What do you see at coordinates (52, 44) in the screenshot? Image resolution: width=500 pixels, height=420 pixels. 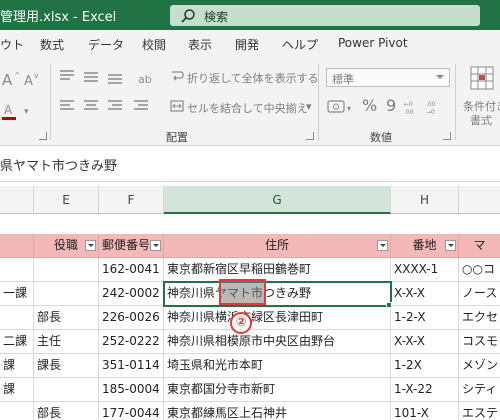 I see `tab-formulas: 数式` at bounding box center [52, 44].